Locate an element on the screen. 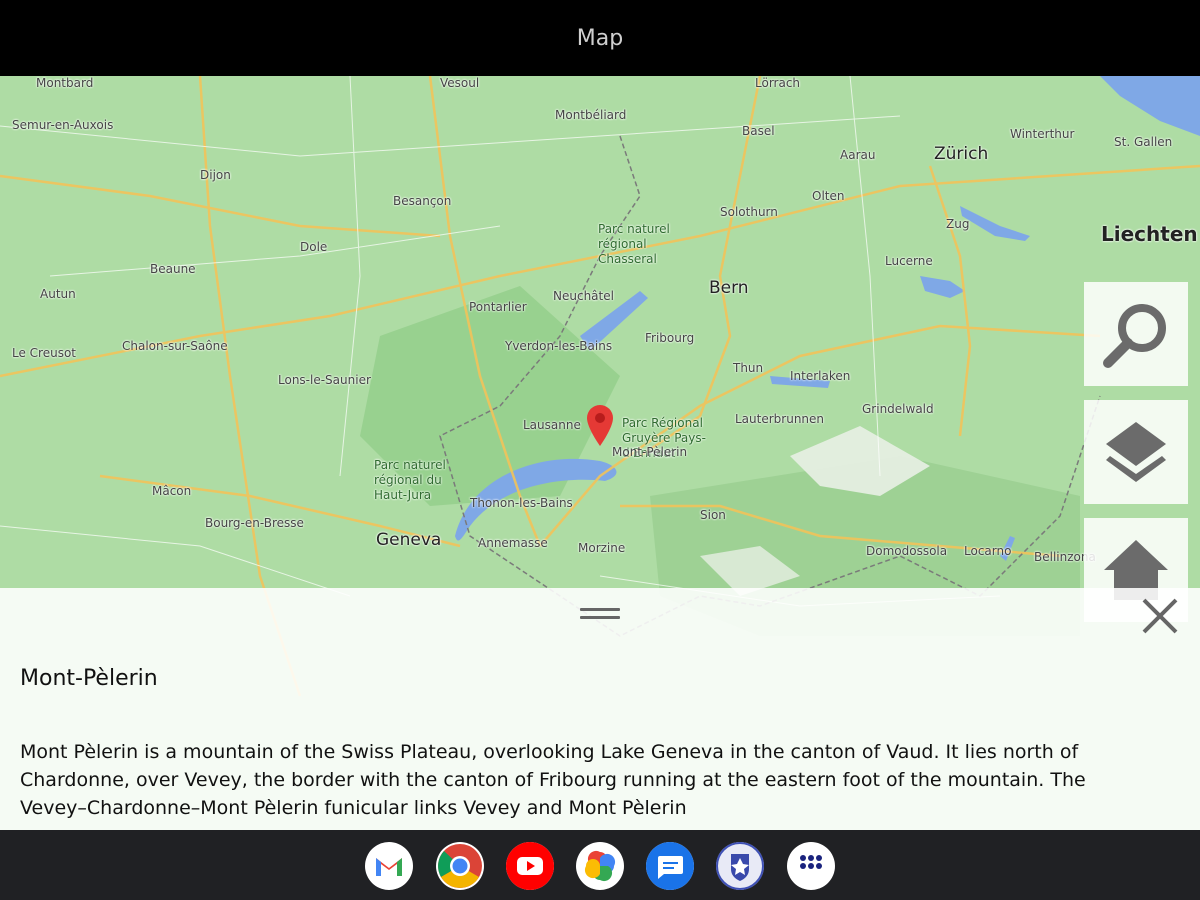 This screenshot has height=900, width=1200. place-label: Mont-Pèlerin is located at coordinates (650, 452).